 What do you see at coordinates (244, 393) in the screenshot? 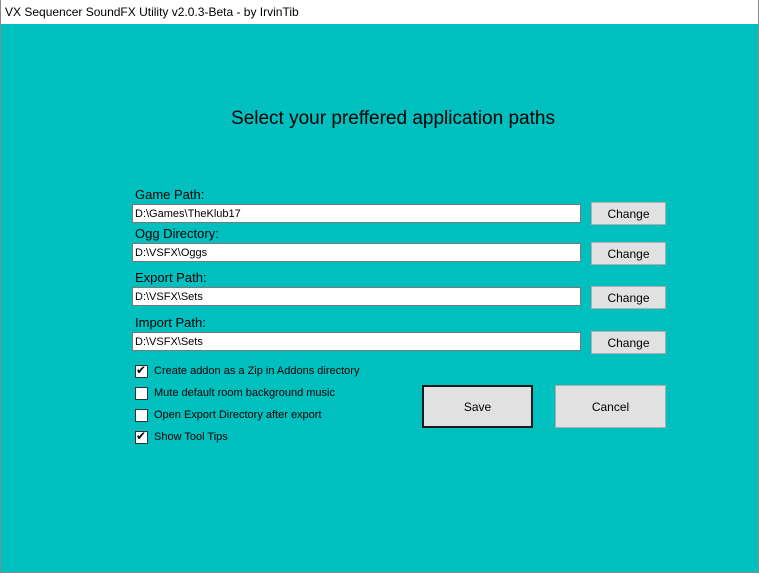
I see `mute-music-label: Mute default room background music` at bounding box center [244, 393].